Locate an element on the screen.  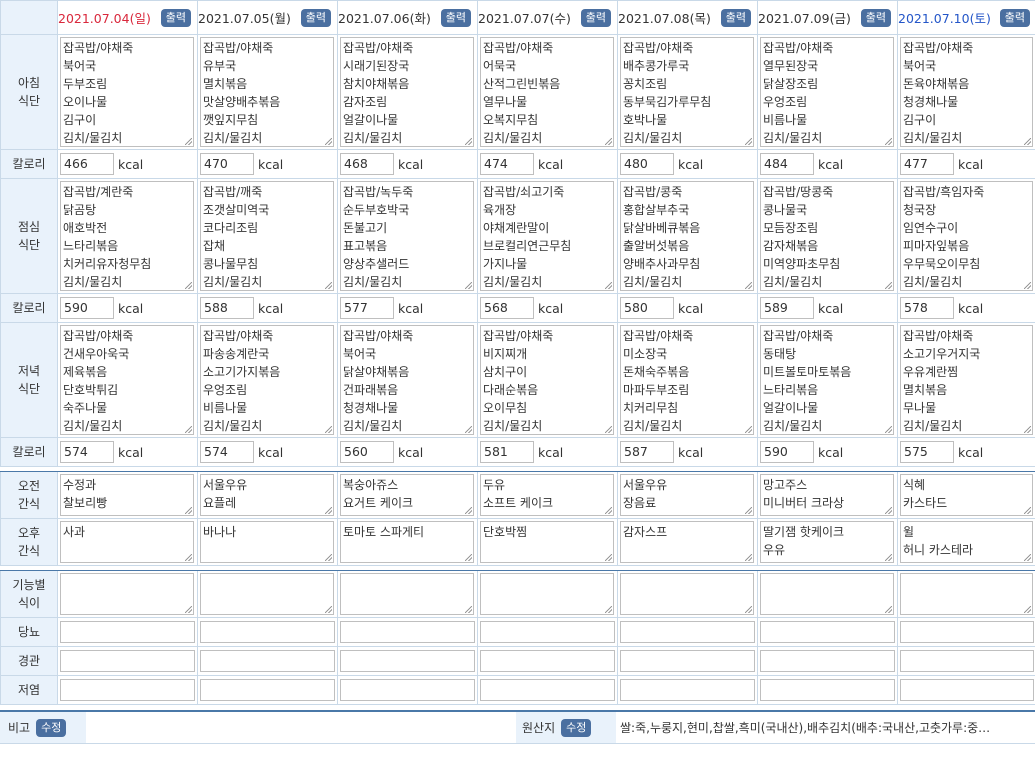
lunch-menu-textarea: 잡곡밥/콩죽 홍합살부추국 닭살바베큐볶음 출알버섯볶음 양배추사과무침 김치/물김치 is located at coordinates (687, 236).